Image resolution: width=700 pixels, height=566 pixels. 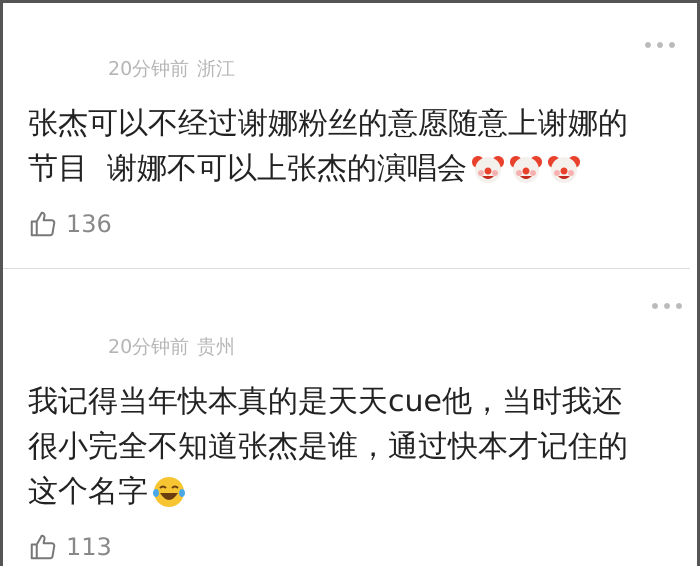 I want to click on comment-location: 浙江, so click(x=216, y=69).